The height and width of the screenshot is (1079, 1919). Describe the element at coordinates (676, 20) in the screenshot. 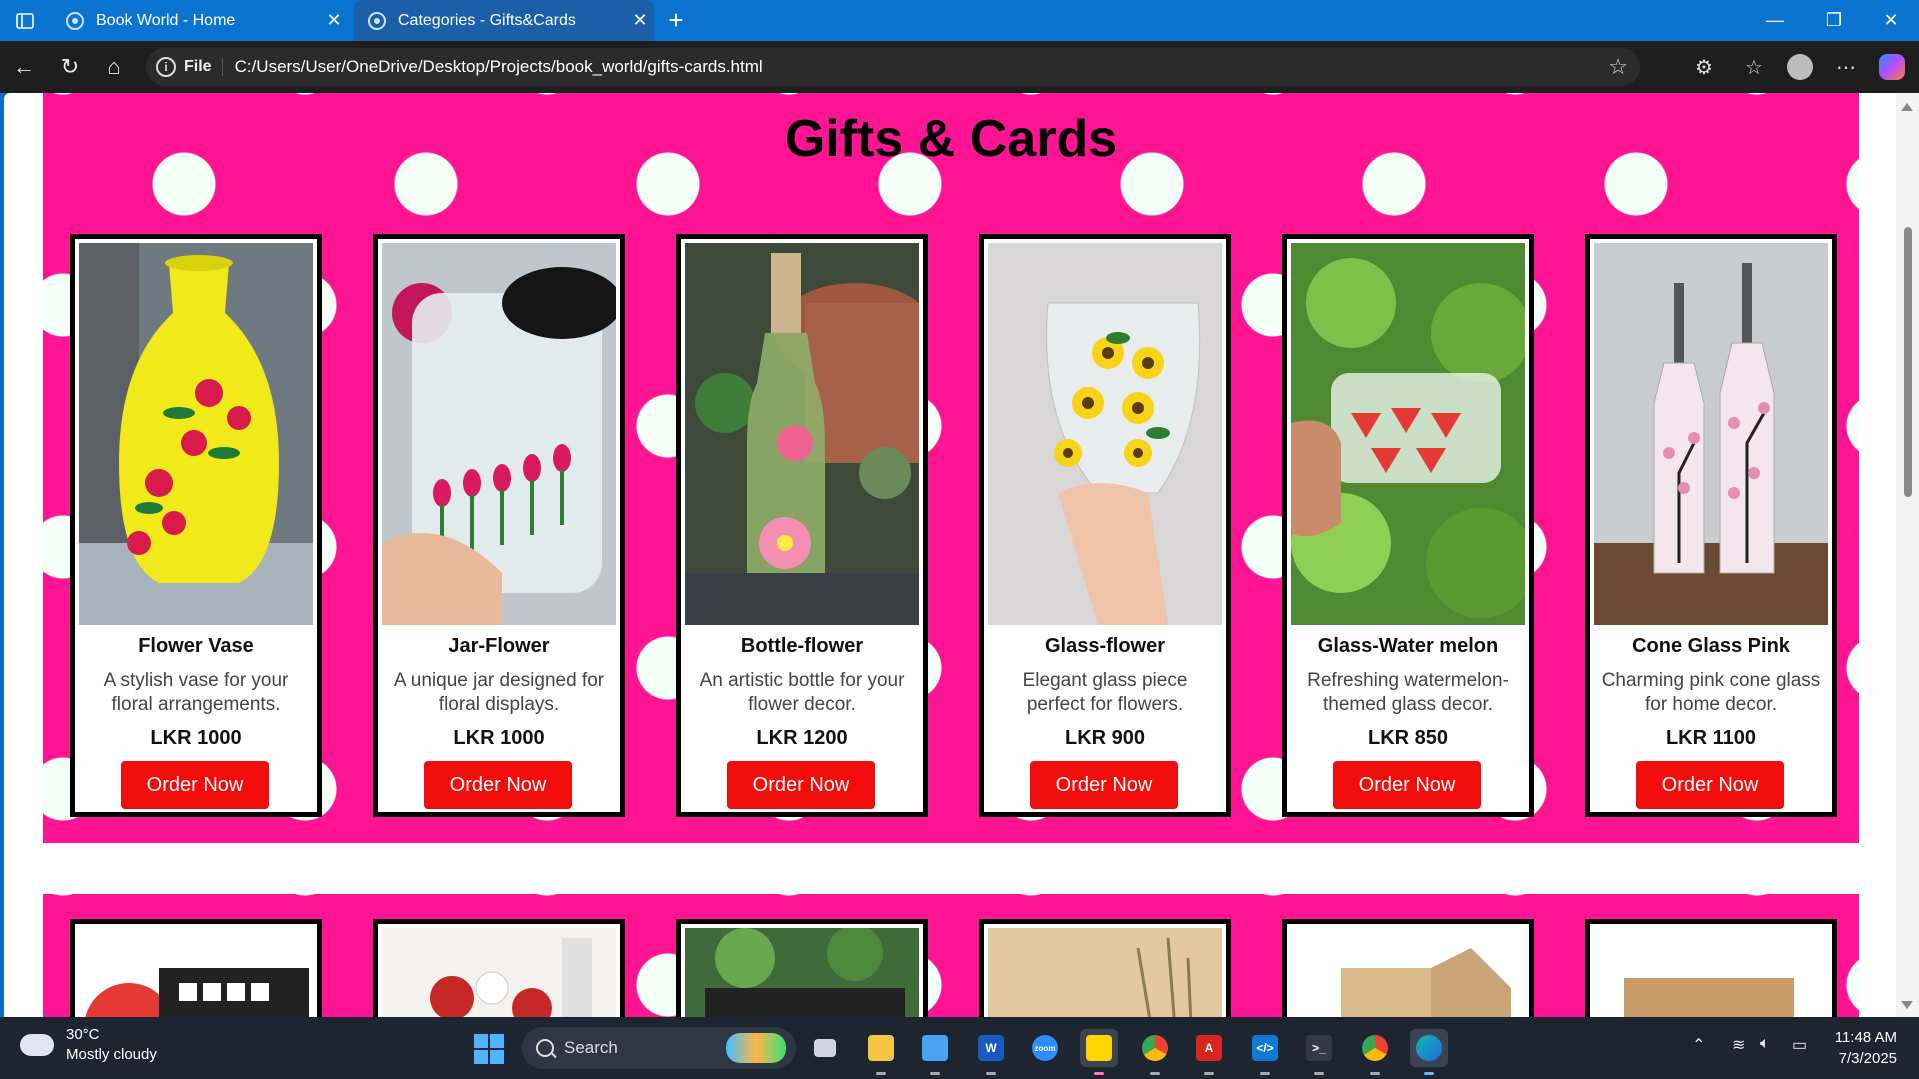

I see `new-tab-icon: +` at that location.